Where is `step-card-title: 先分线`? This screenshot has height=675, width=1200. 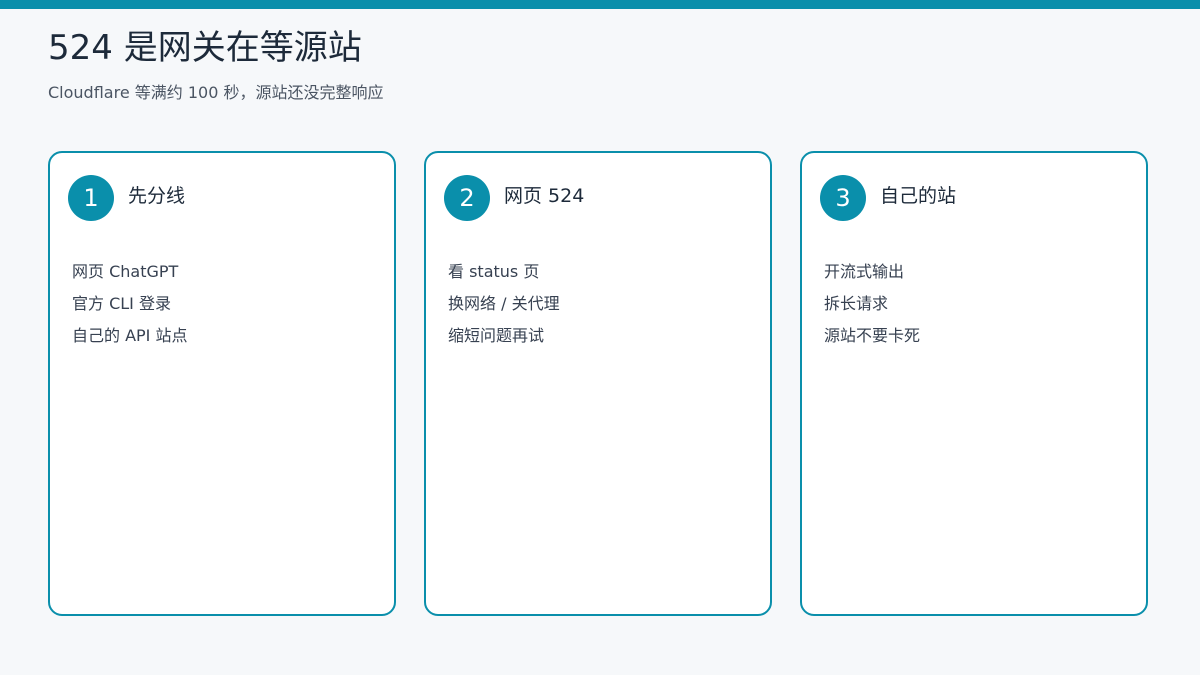 step-card-title: 先分线 is located at coordinates (157, 196).